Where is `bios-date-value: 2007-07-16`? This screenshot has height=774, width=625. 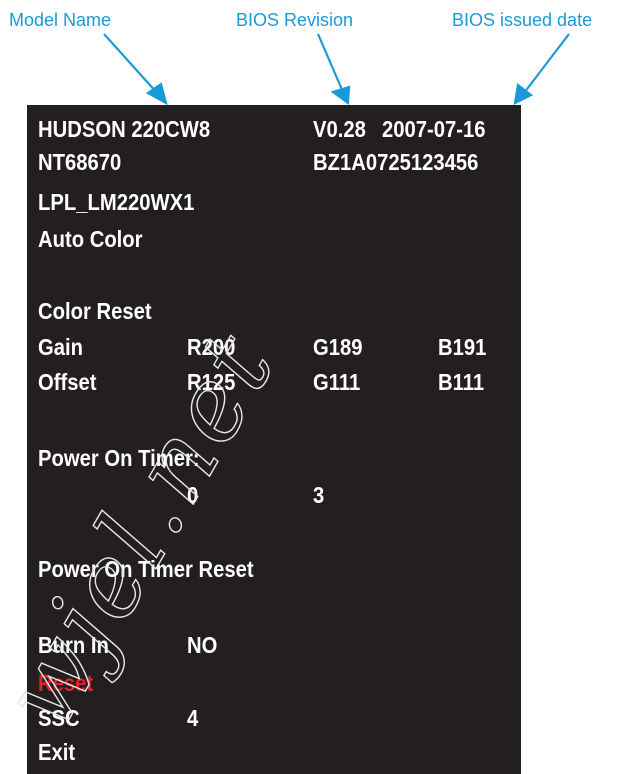 bios-date-value: 2007-07-16 is located at coordinates (434, 129).